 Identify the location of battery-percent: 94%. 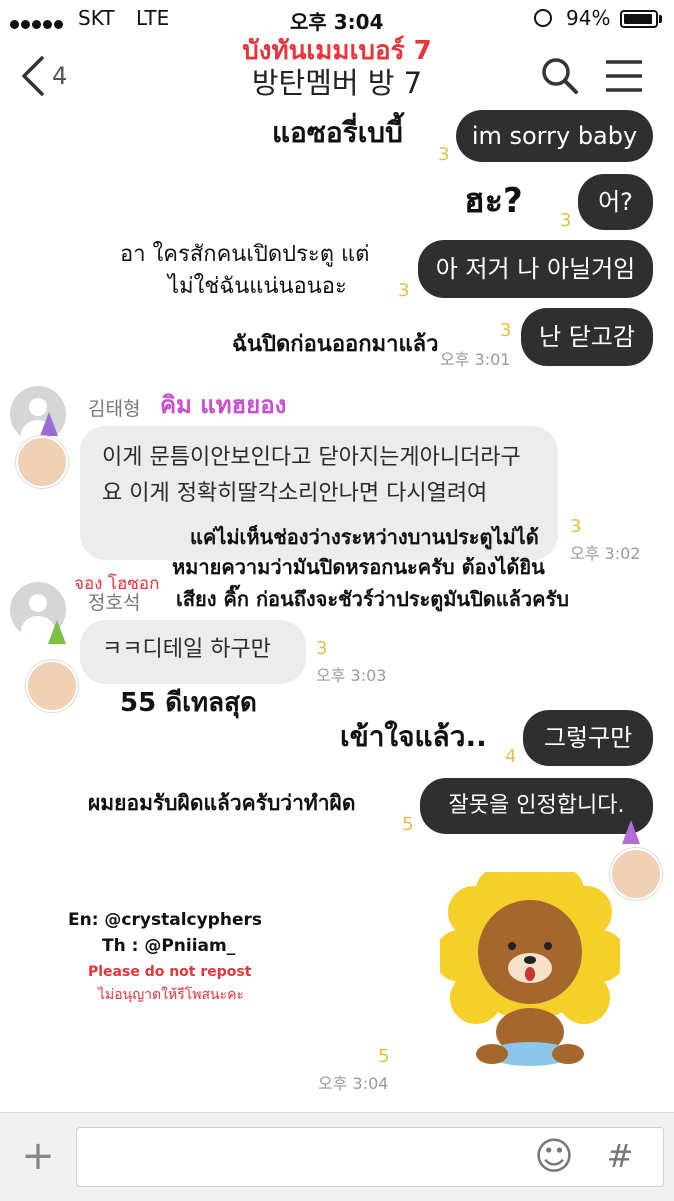
(588, 18).